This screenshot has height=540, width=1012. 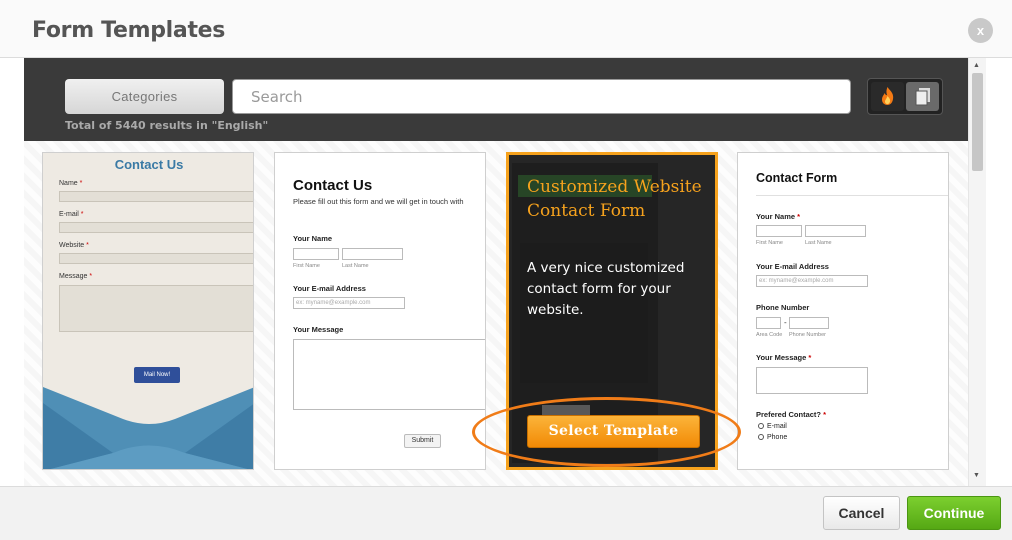 What do you see at coordinates (785, 322) in the screenshot?
I see `dash: -` at bounding box center [785, 322].